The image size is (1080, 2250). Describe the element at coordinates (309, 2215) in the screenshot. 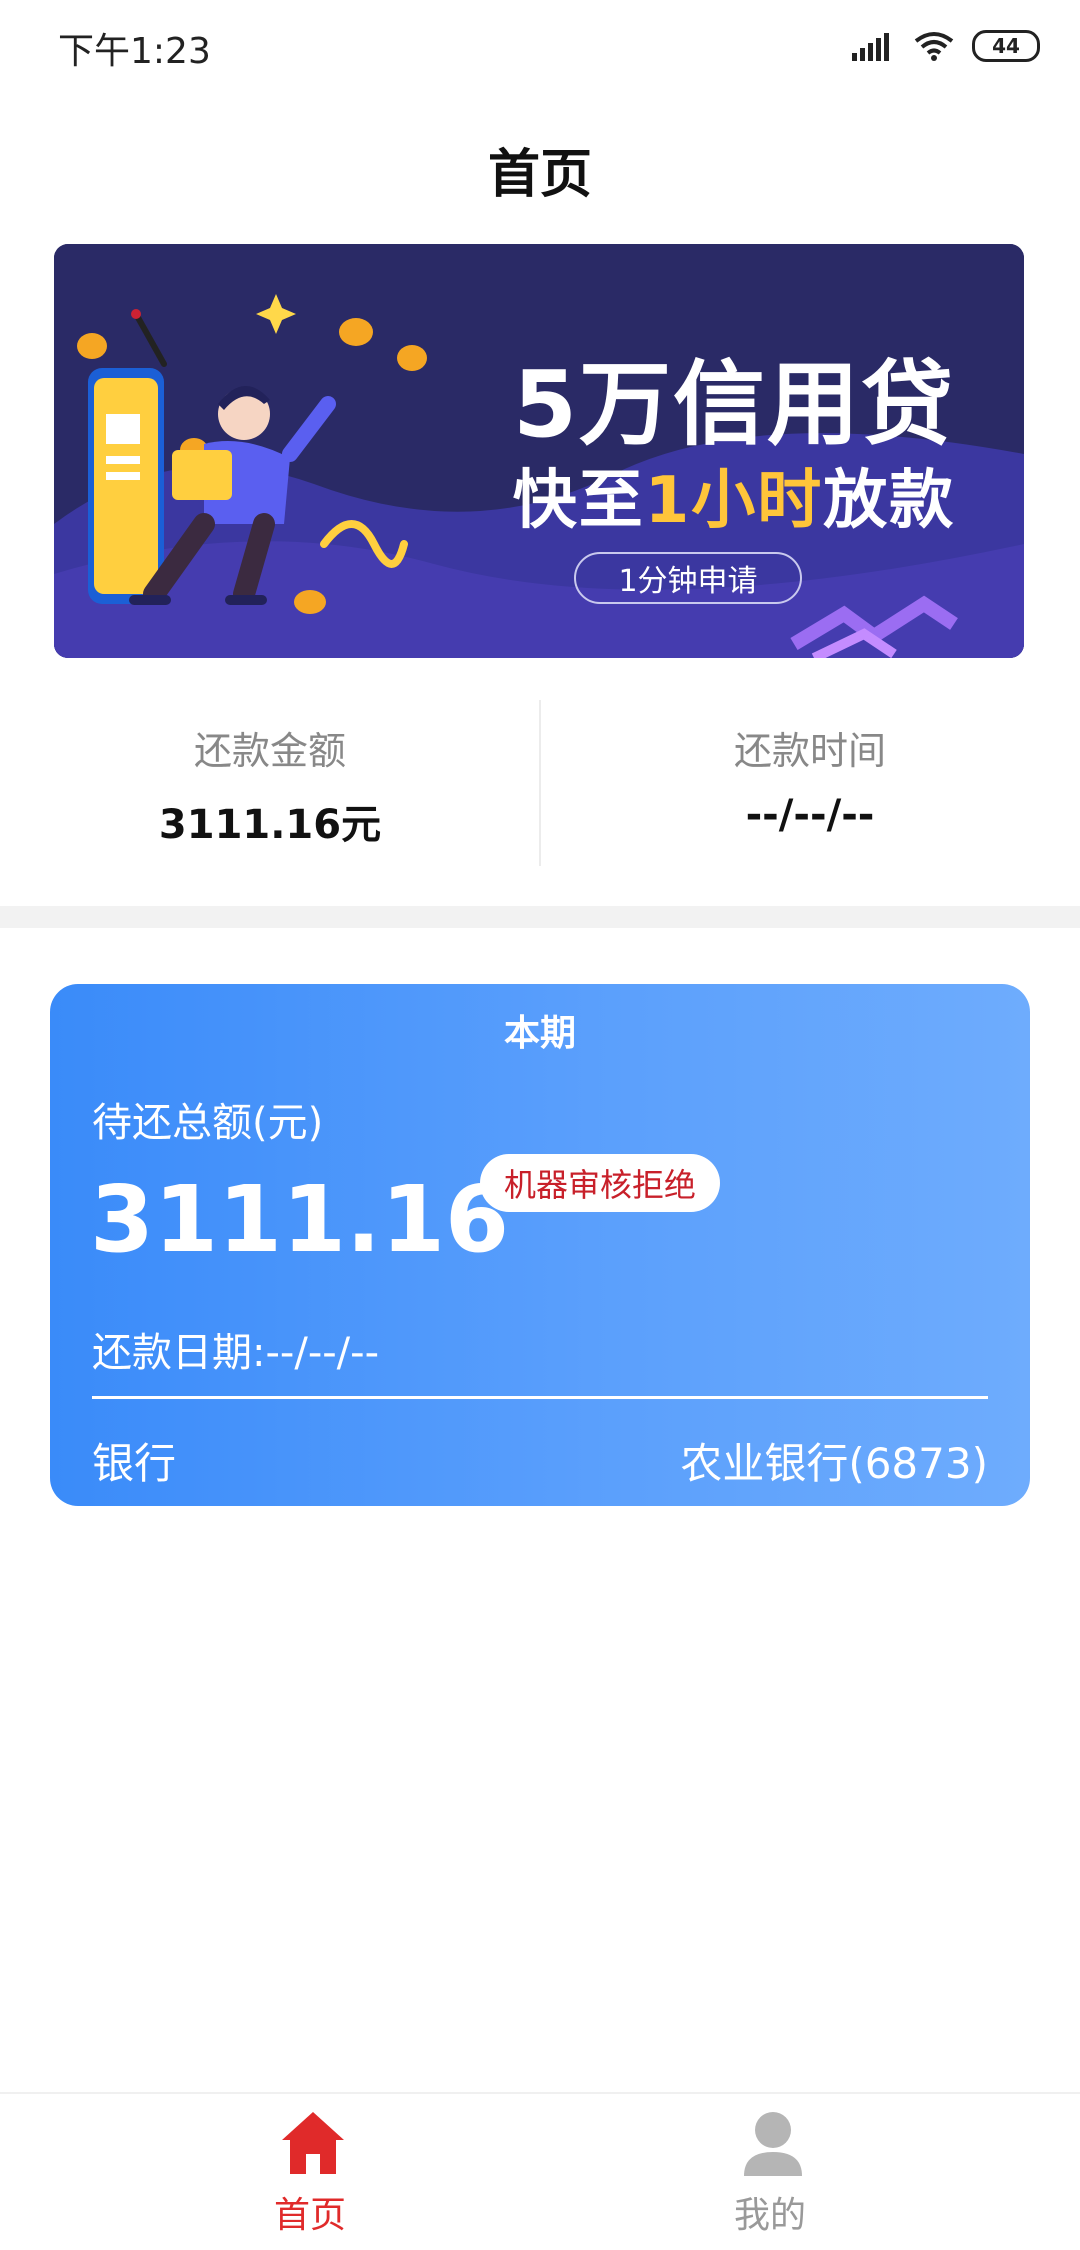

I see `tab-home-label: 首页` at that location.